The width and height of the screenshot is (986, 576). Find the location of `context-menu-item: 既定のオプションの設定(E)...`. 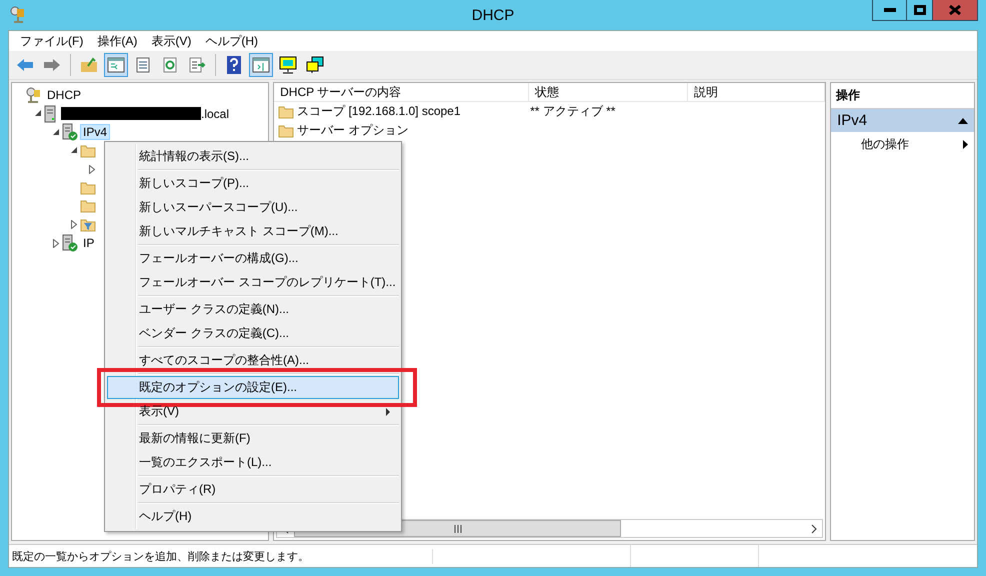

context-menu-item: 既定のオプションの設定(E)... is located at coordinates (253, 387).